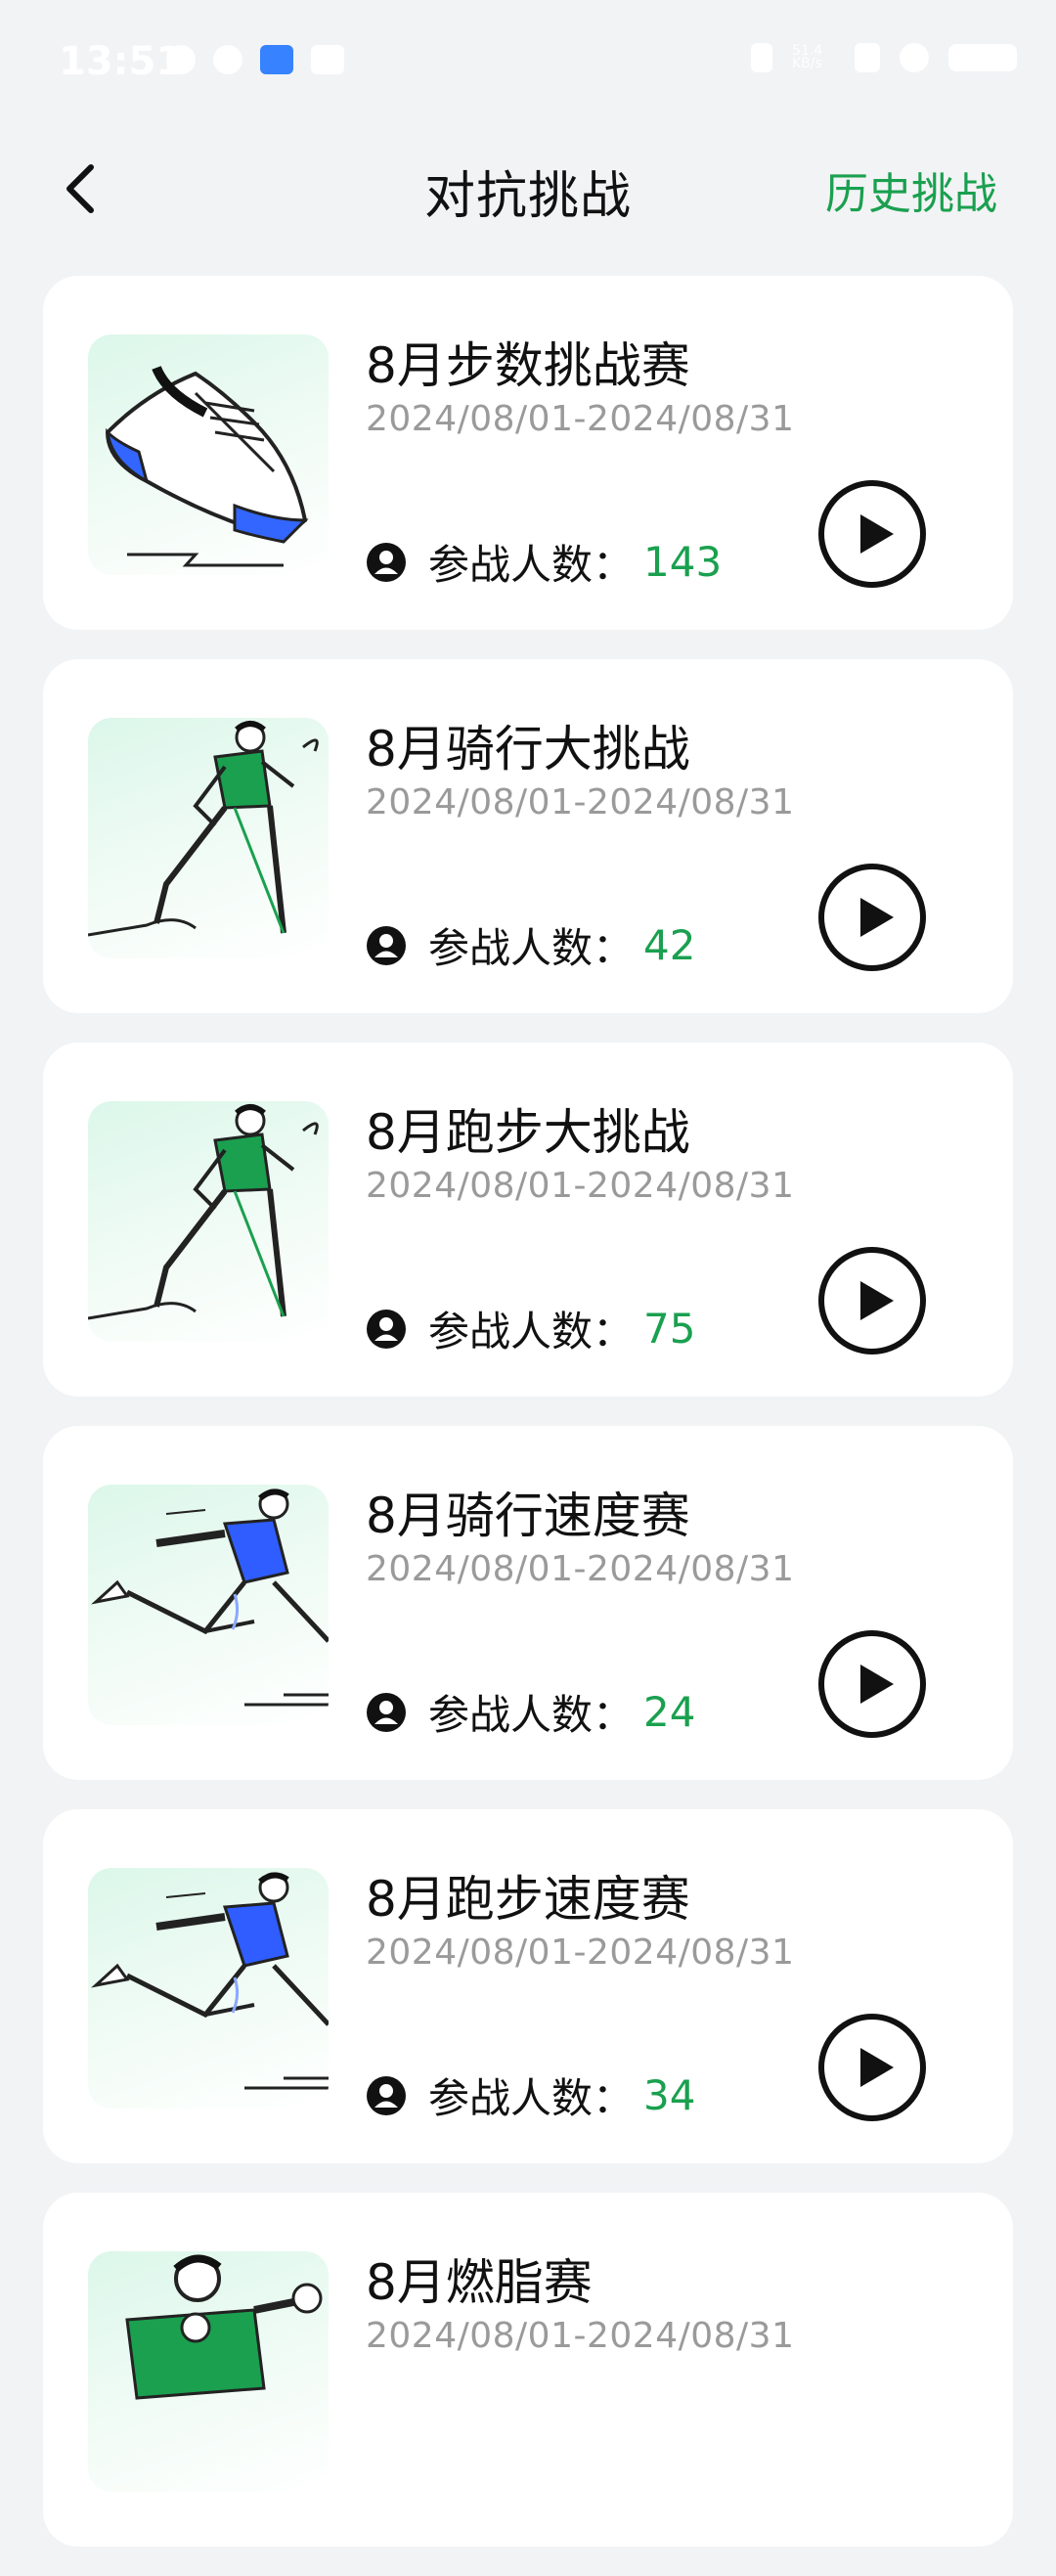 This screenshot has height=2576, width=1056. I want to click on send-icon, so click(276, 59).